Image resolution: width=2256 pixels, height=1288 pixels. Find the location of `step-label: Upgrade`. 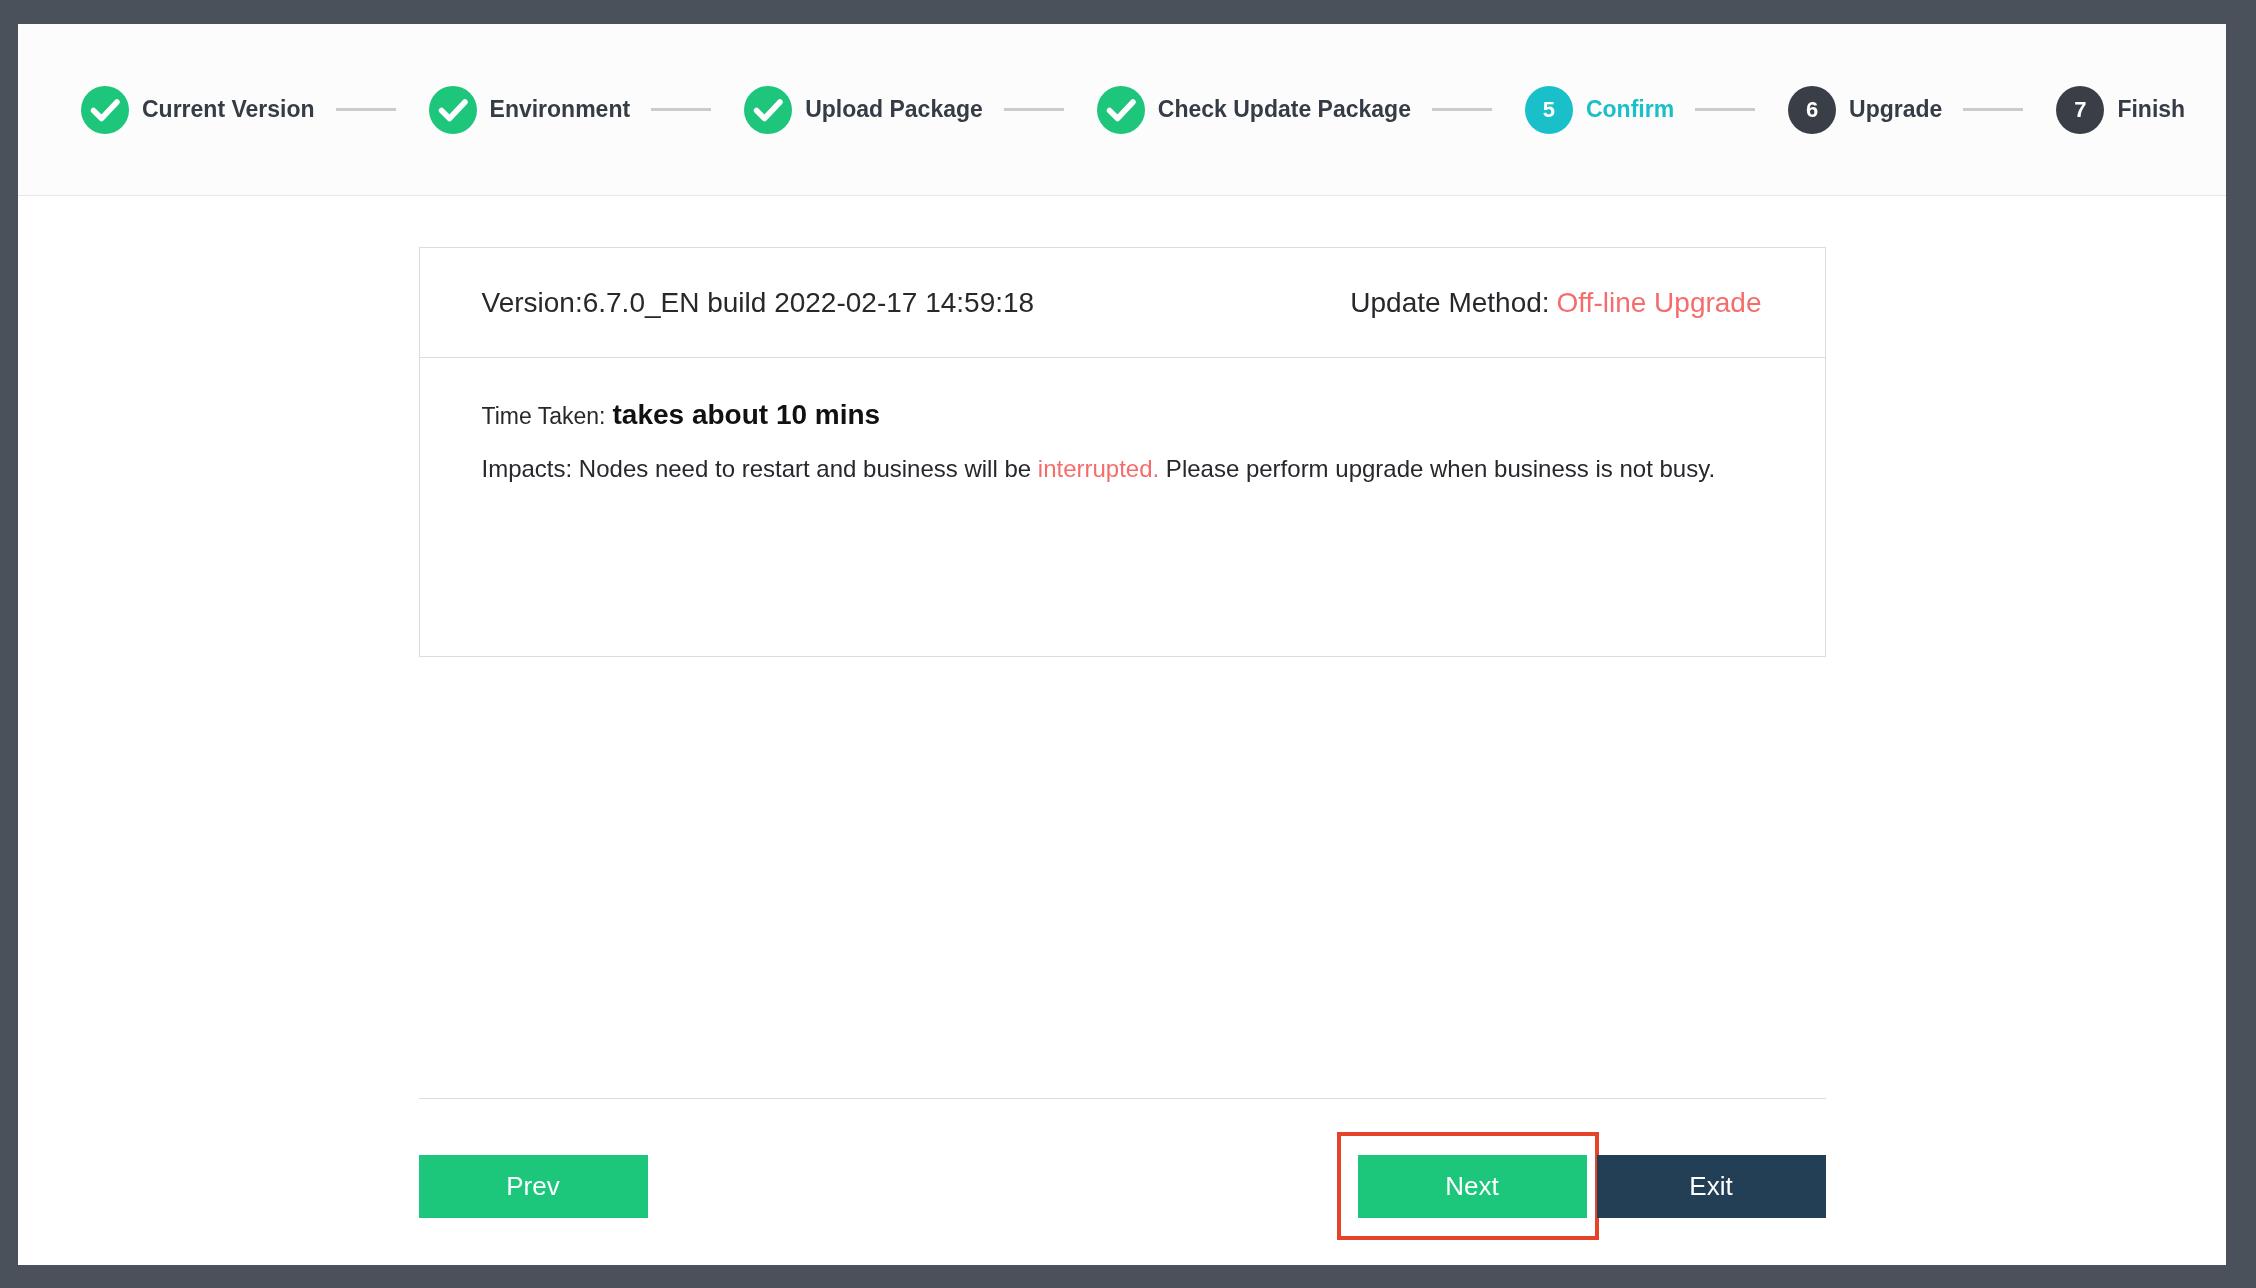

step-label: Upgrade is located at coordinates (1896, 109).